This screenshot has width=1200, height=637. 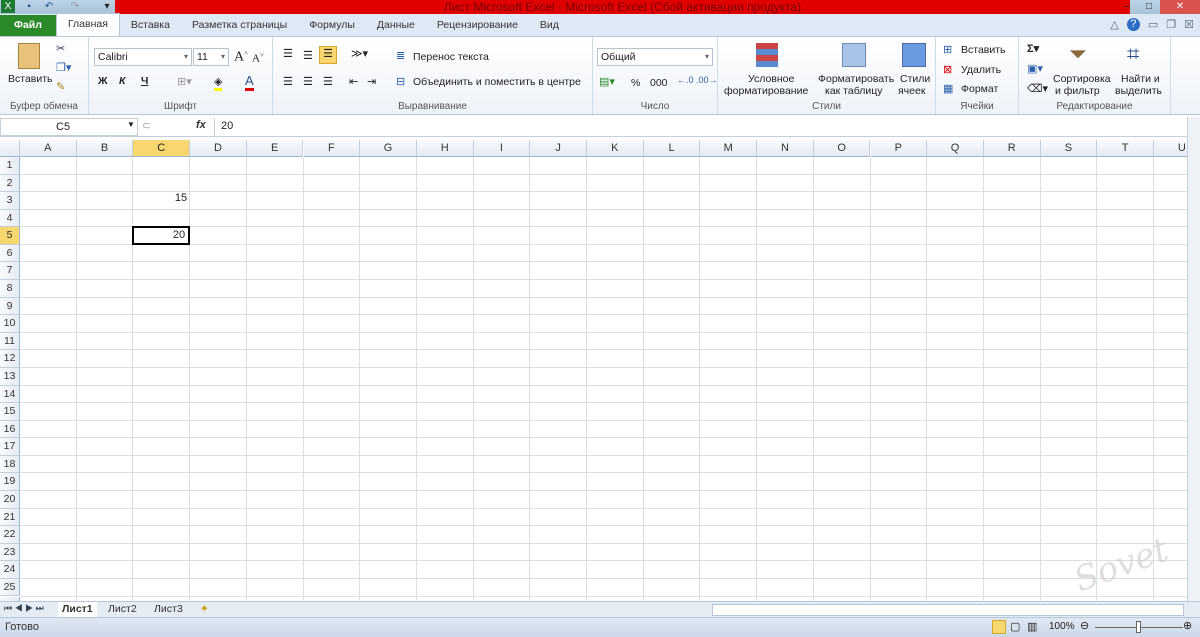 What do you see at coordinates (396, 25) in the screenshot?
I see `tab-data: Данные` at bounding box center [396, 25].